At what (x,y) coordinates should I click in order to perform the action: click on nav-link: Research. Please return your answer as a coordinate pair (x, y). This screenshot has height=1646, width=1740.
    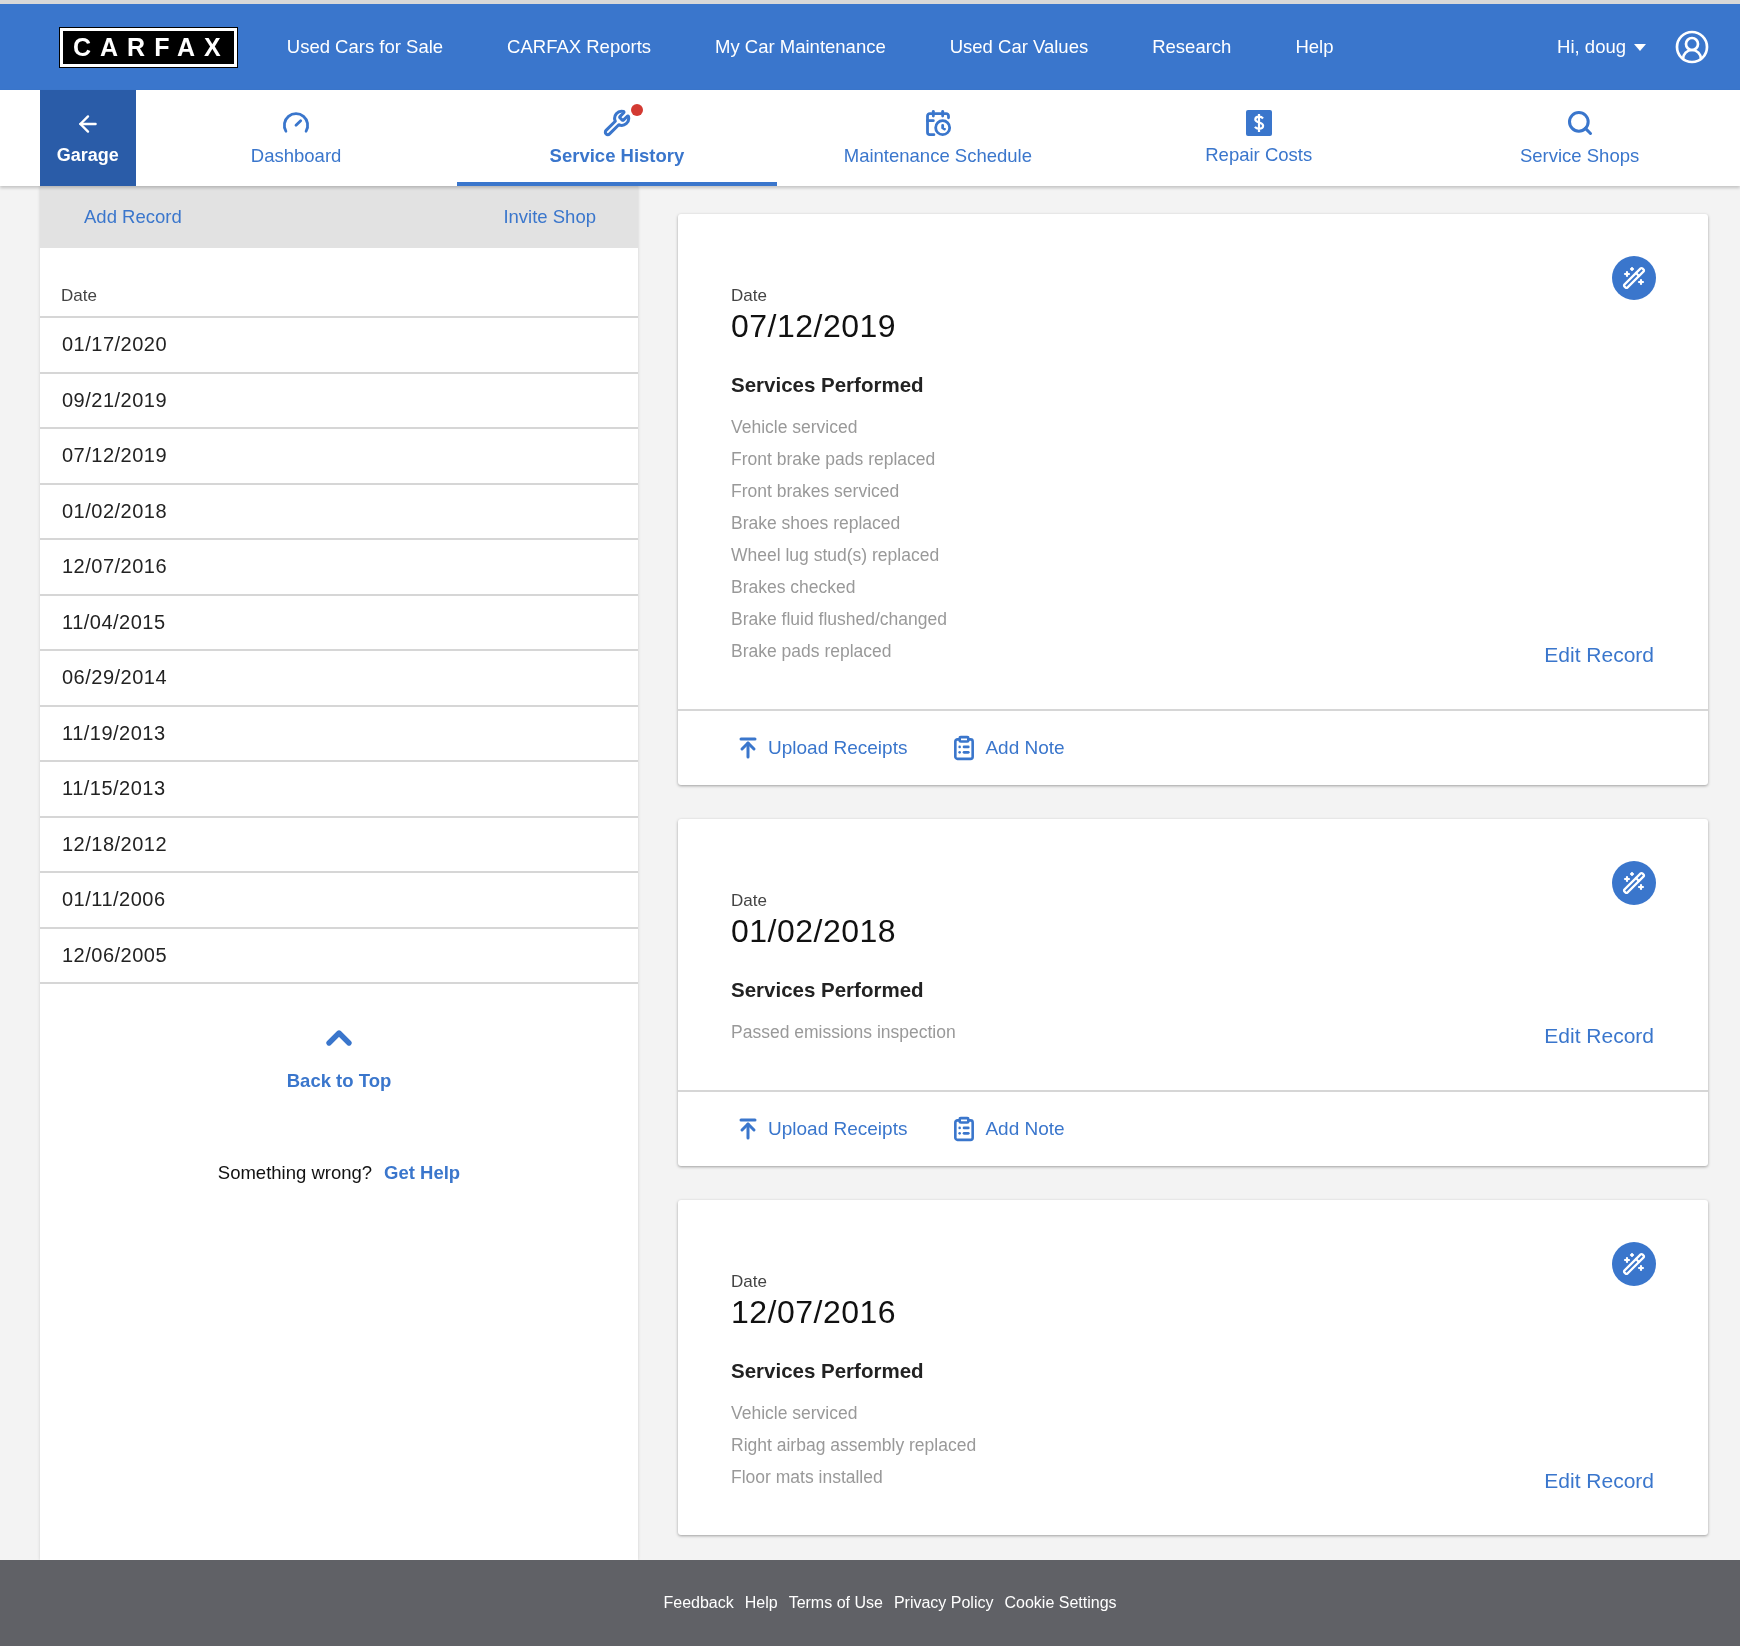
    Looking at the image, I should click on (1192, 47).